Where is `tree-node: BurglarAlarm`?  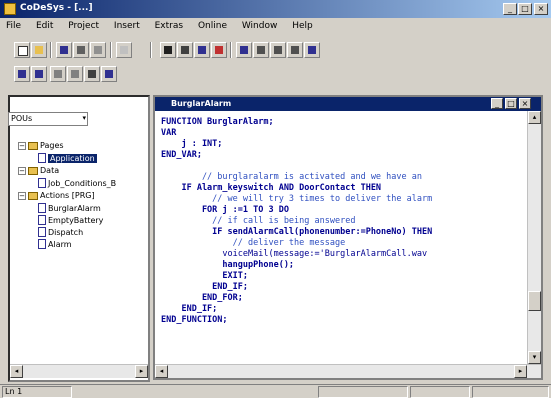
tree-node: BurglarAlarm is located at coordinates (69, 208).